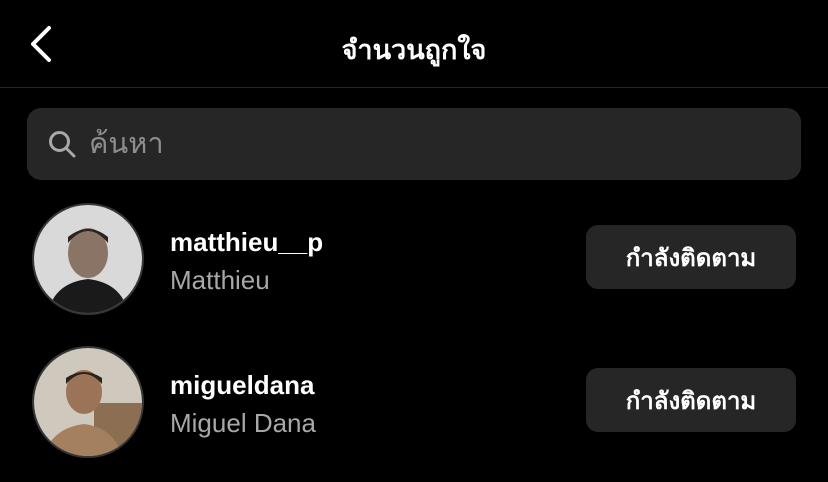 This screenshot has height=482, width=828. I want to click on search-input, so click(445, 144).